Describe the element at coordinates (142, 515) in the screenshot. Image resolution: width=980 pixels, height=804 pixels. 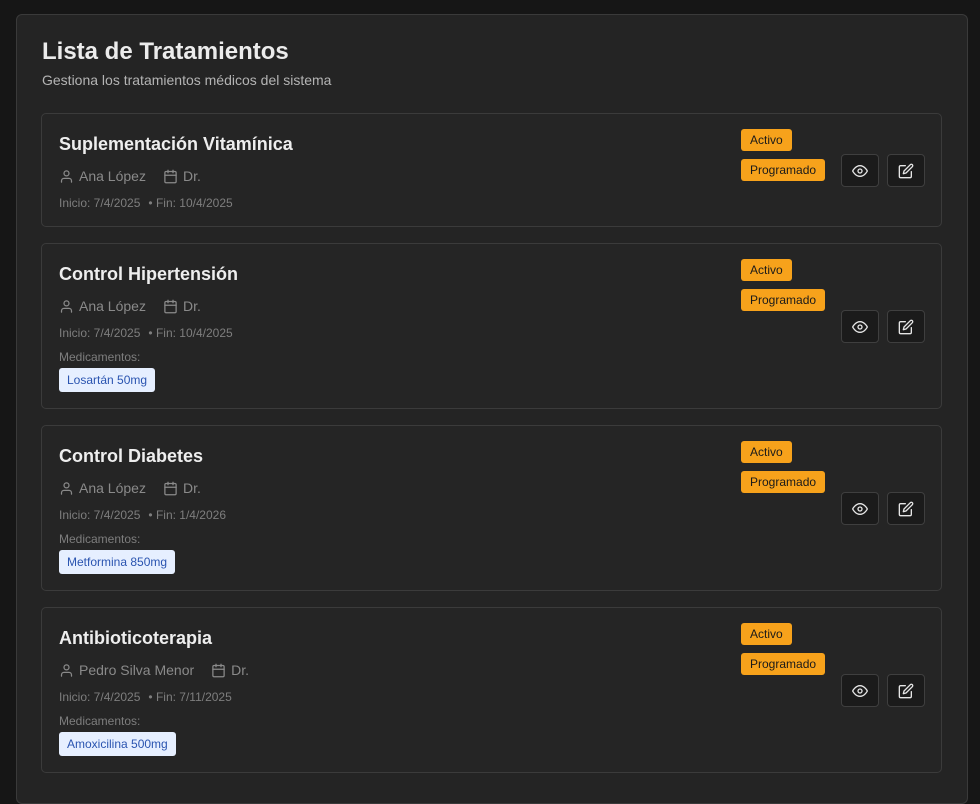
I see `treatment-dates: Inicio: 7/4/2025 • Fin: 1/4/2026` at that location.